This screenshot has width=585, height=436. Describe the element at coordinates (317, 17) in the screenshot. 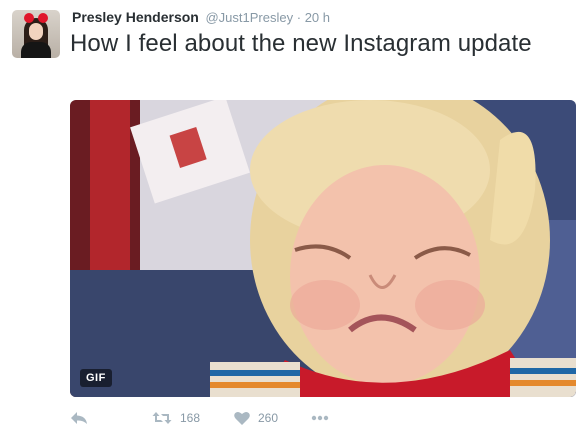

I see `tweet-time: 20 h` at that location.